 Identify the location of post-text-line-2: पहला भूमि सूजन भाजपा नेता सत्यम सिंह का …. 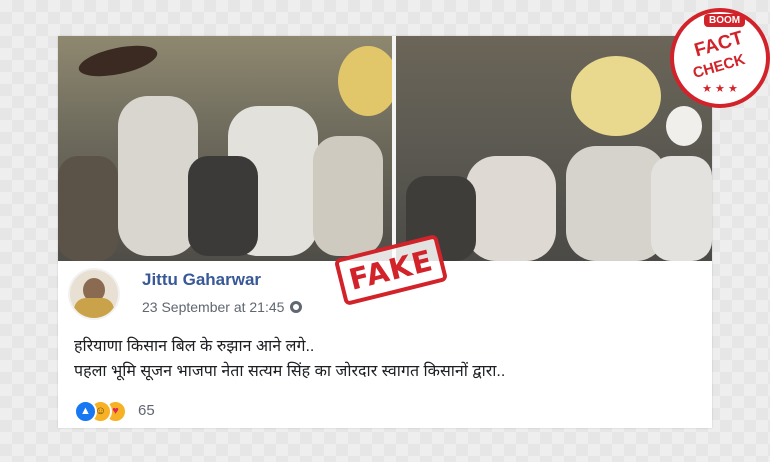
(290, 371).